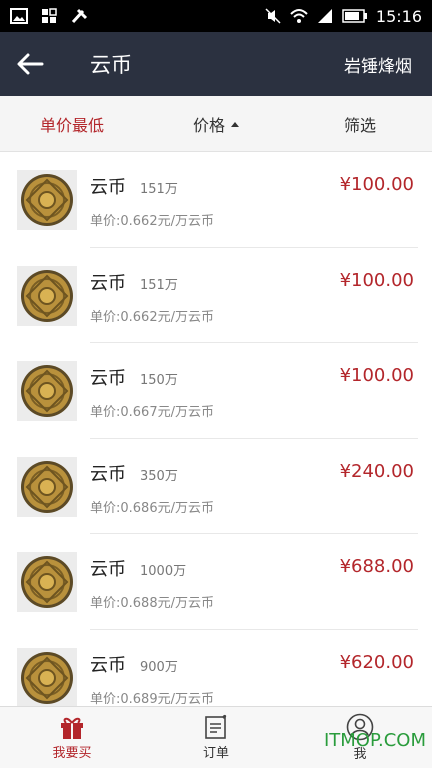  I want to click on signal-icon, so click(324, 16).